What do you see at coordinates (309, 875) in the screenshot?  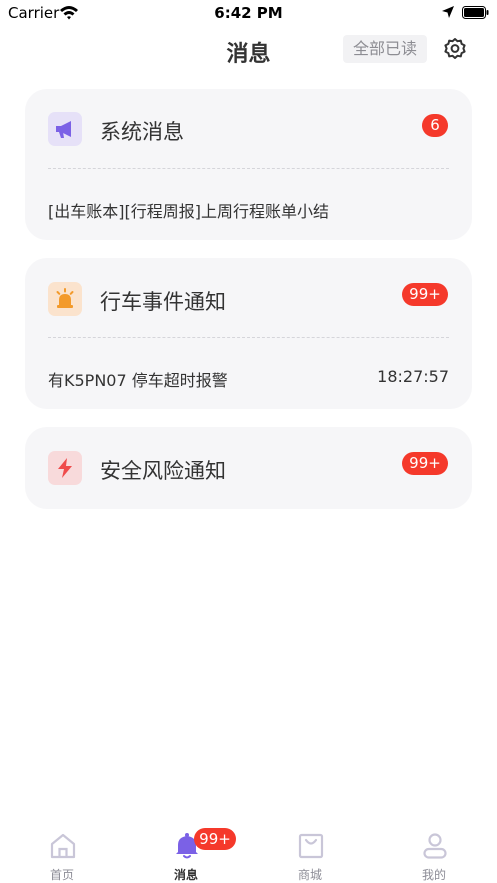 I see `tab-label: 商城` at bounding box center [309, 875].